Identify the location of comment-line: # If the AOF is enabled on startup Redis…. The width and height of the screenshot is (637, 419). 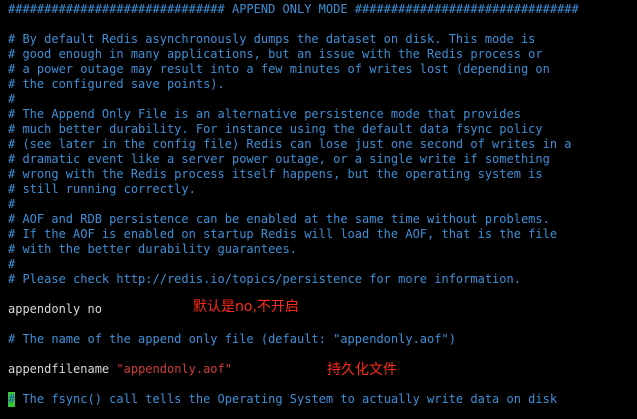
(283, 234).